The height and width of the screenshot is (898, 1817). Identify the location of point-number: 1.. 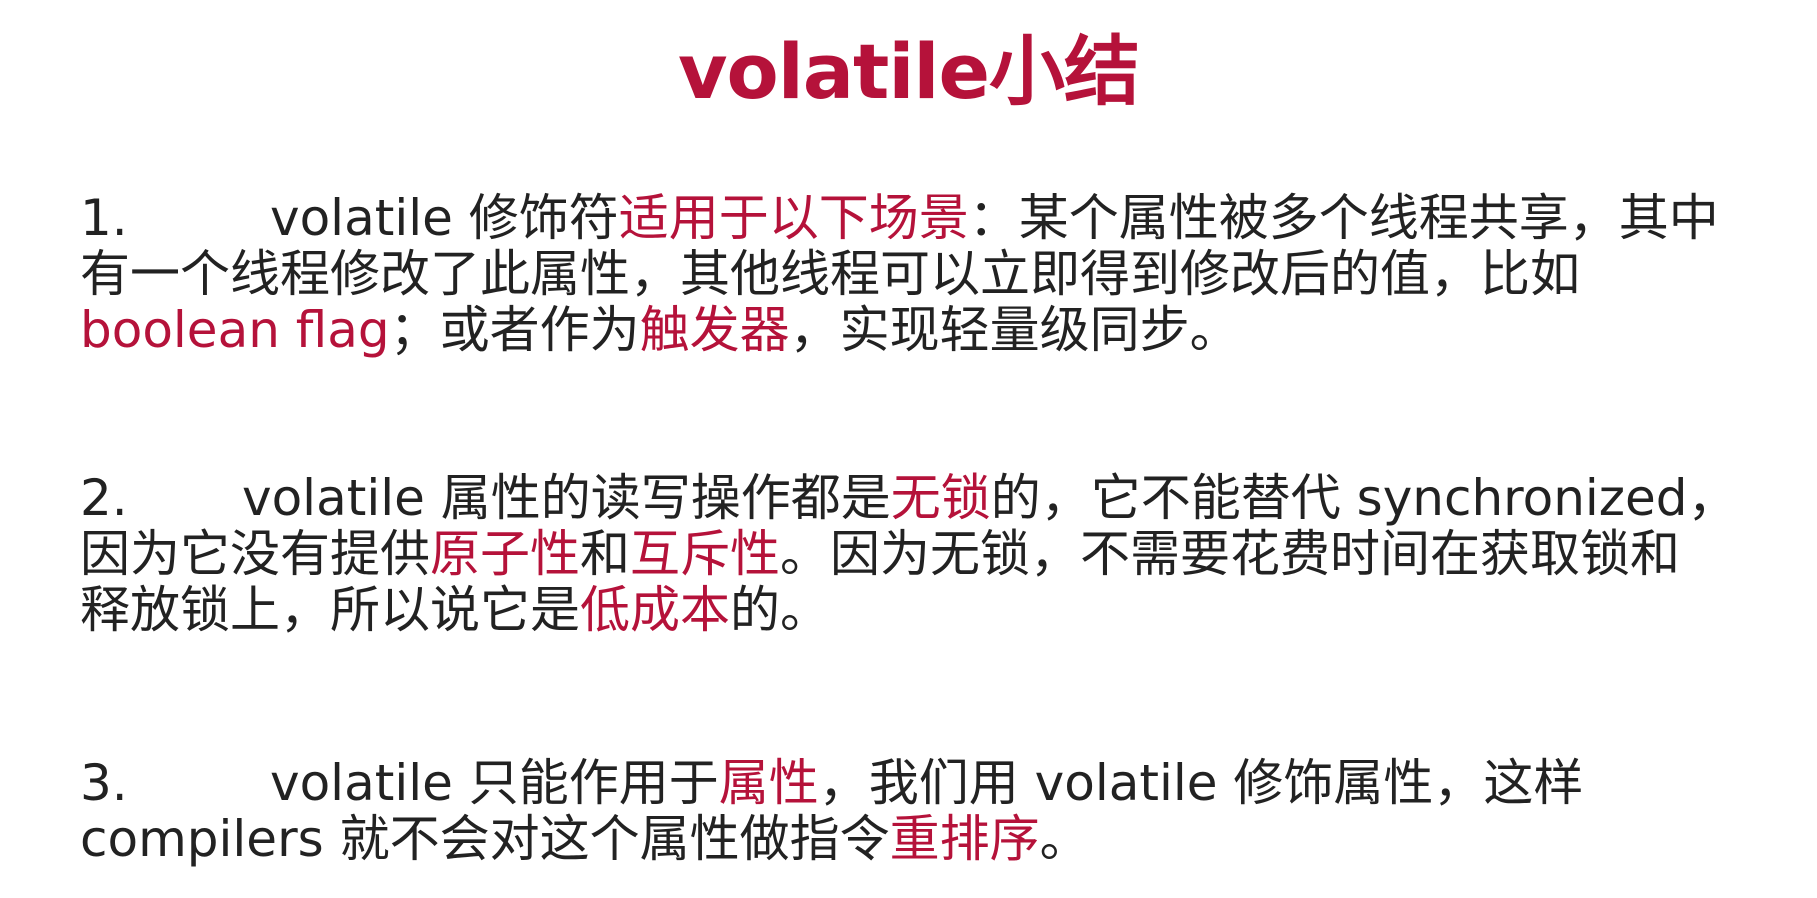
(104, 218).